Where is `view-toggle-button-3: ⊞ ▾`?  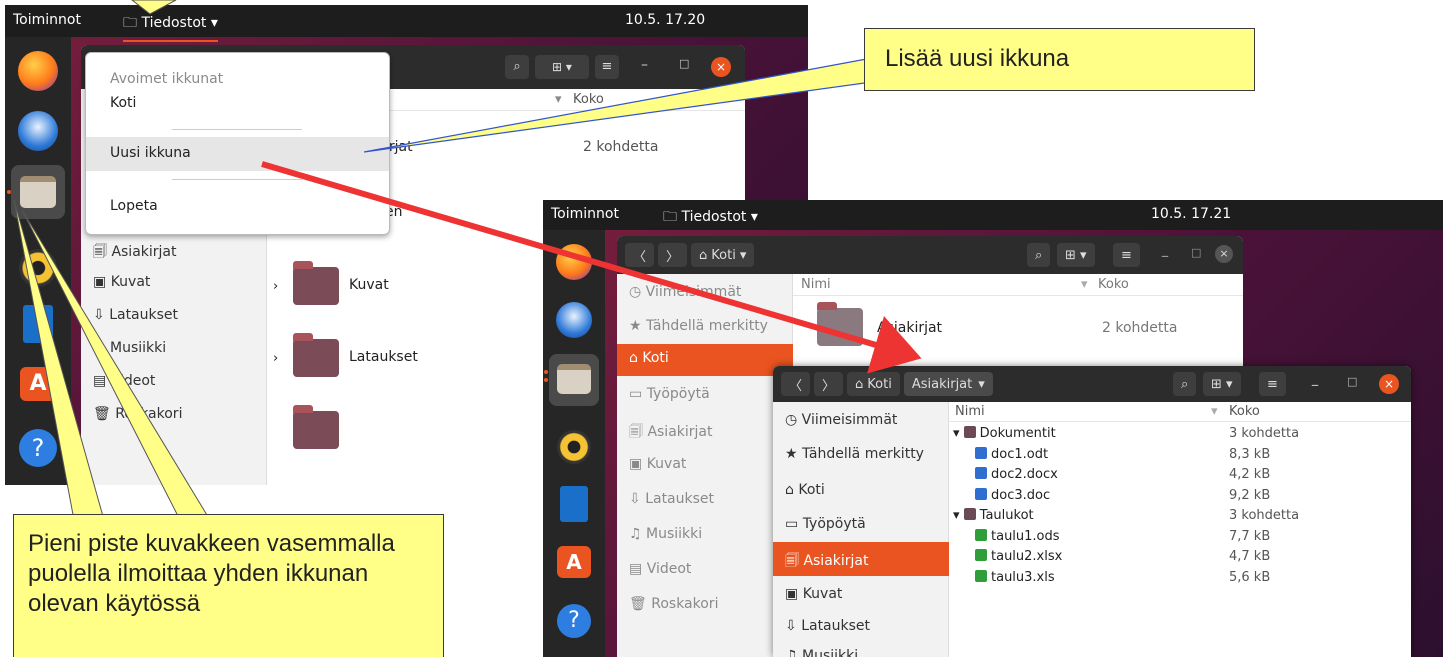
view-toggle-button-3: ⊞ ▾ is located at coordinates (1222, 384).